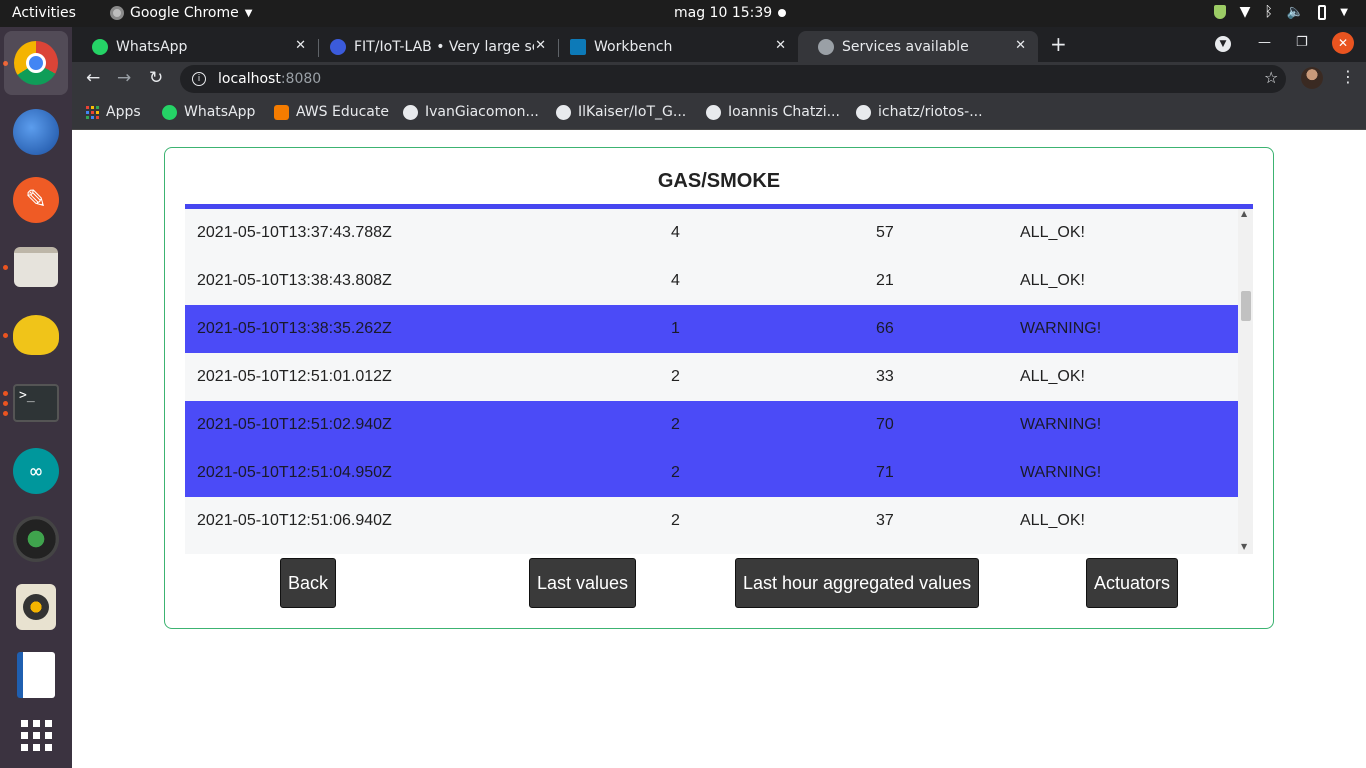 This screenshot has width=1366, height=768. I want to click on bookmark-apps: Apps, so click(113, 112).